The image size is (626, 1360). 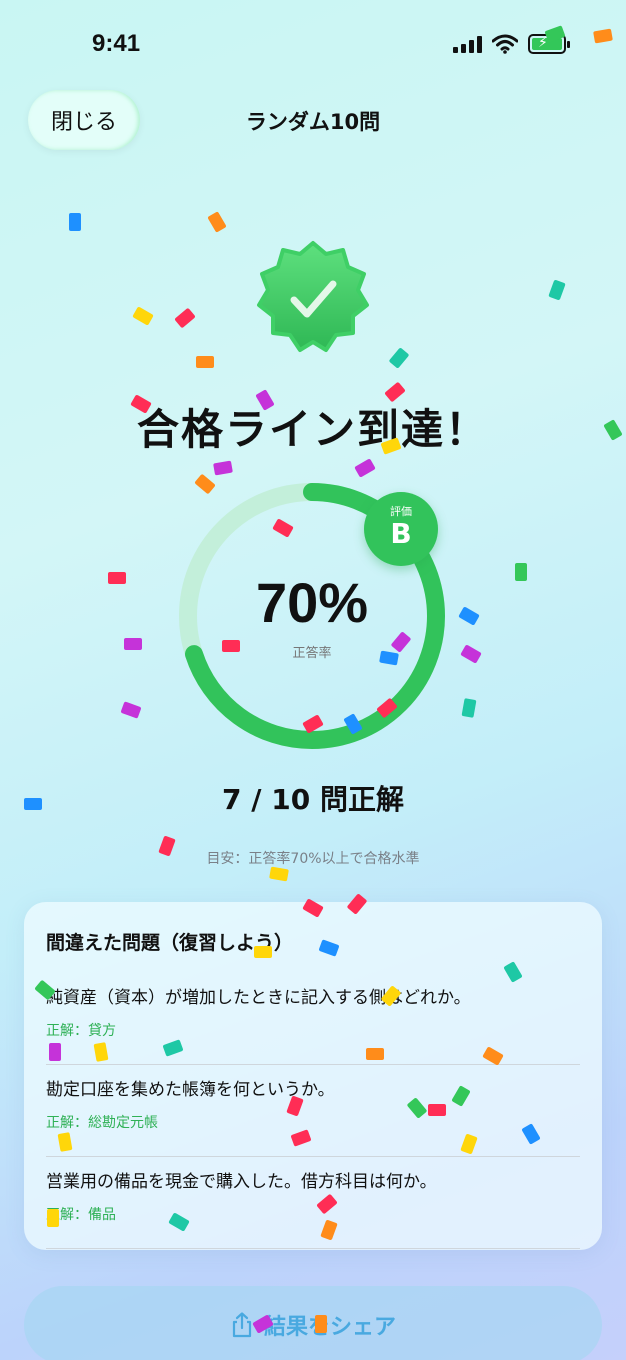 What do you see at coordinates (313, 1019) in the screenshot?
I see `mistake-item: 純資産（資本）が増加したときに記入する側はどれか。 正解：貸方` at bounding box center [313, 1019].